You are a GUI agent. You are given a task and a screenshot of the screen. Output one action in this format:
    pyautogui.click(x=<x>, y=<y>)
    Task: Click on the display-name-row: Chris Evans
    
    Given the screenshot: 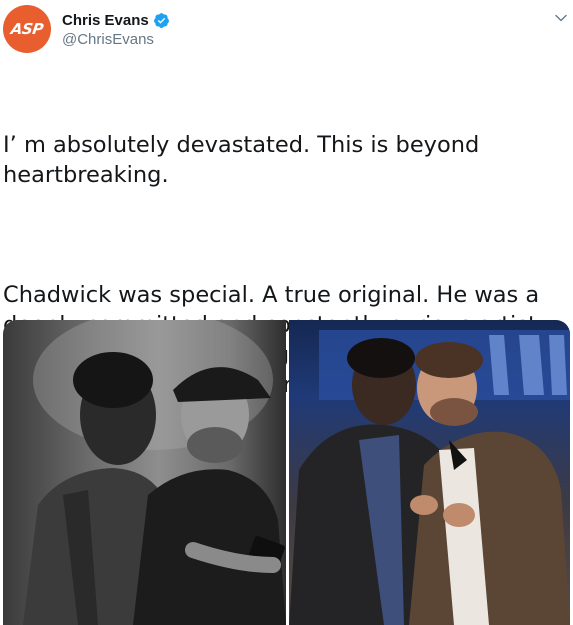 What is the action you would take?
    pyautogui.click(x=116, y=20)
    